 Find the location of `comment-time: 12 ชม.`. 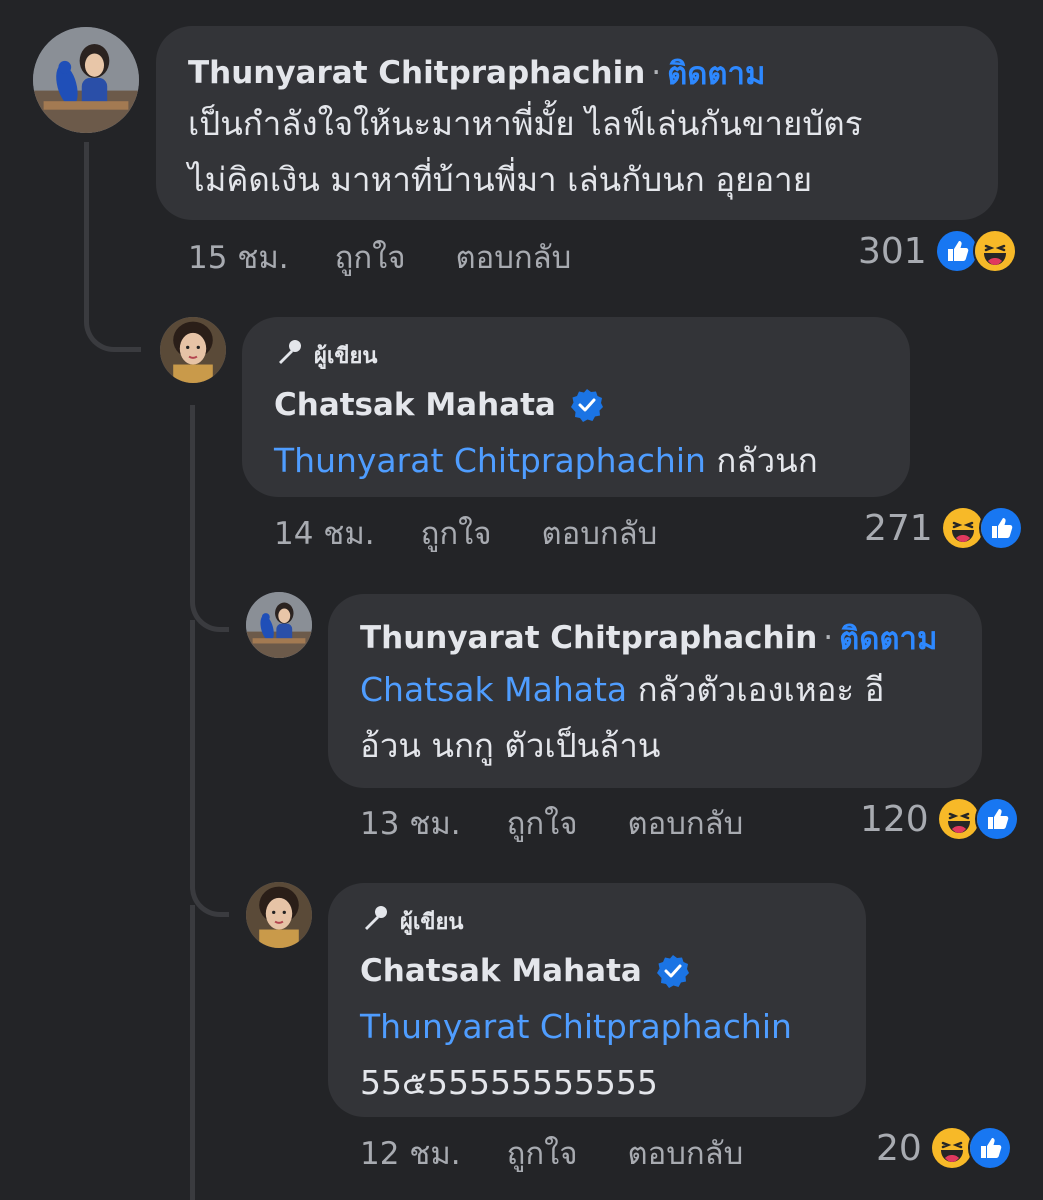

comment-time: 12 ชม. is located at coordinates (410, 1153).